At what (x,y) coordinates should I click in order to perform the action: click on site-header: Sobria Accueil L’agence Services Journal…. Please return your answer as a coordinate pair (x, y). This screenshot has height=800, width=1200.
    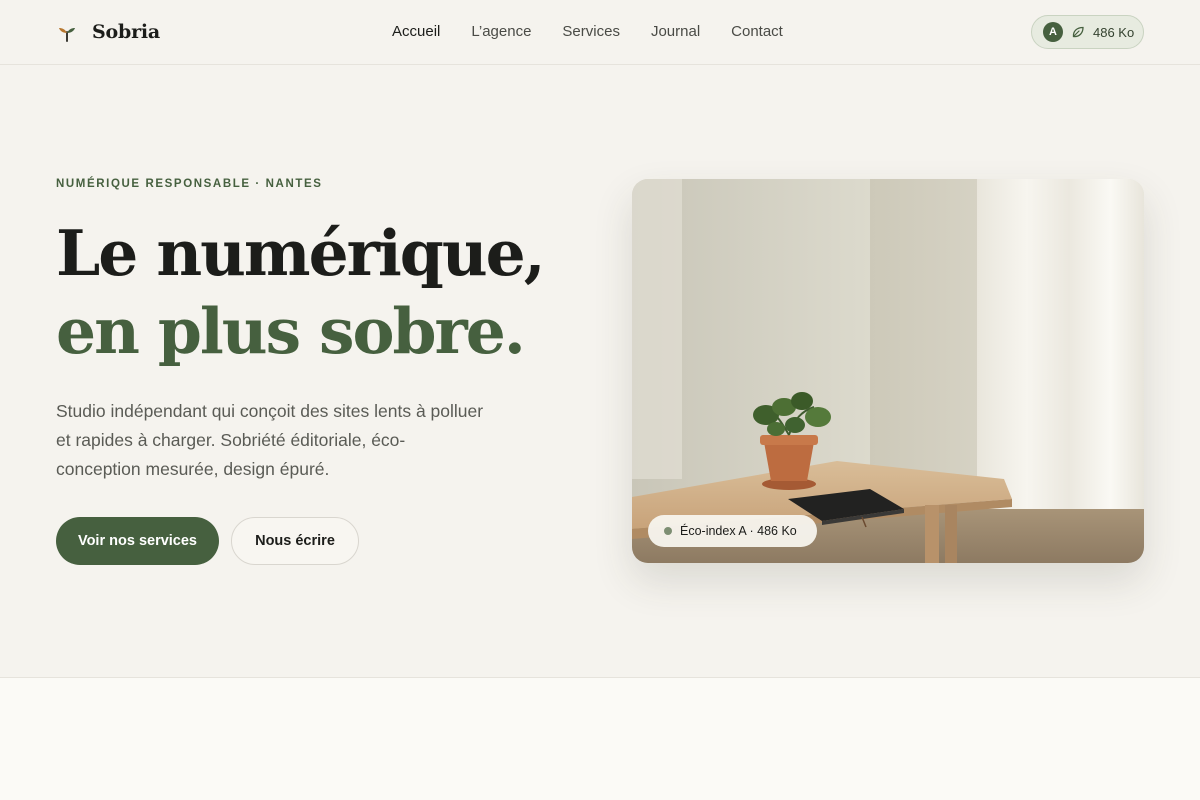
    Looking at the image, I should click on (600, 32).